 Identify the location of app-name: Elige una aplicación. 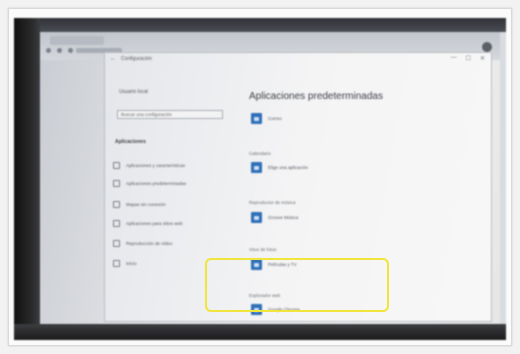
(288, 167).